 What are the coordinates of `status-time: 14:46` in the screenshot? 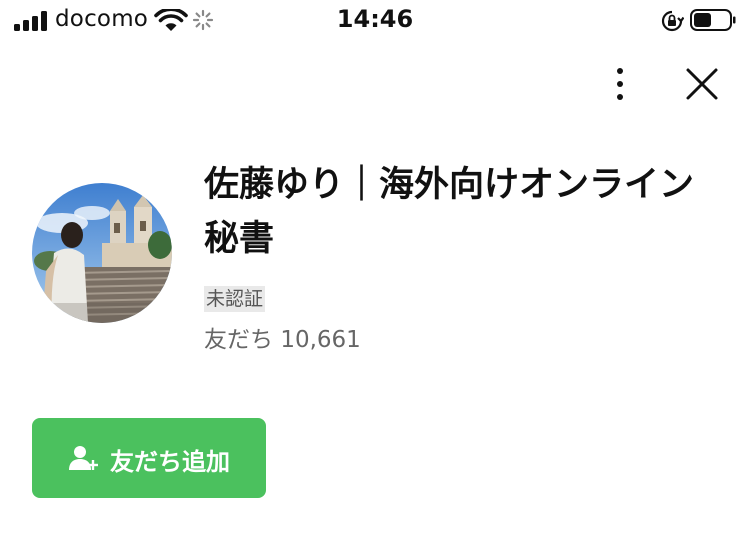 It's located at (375, 19).